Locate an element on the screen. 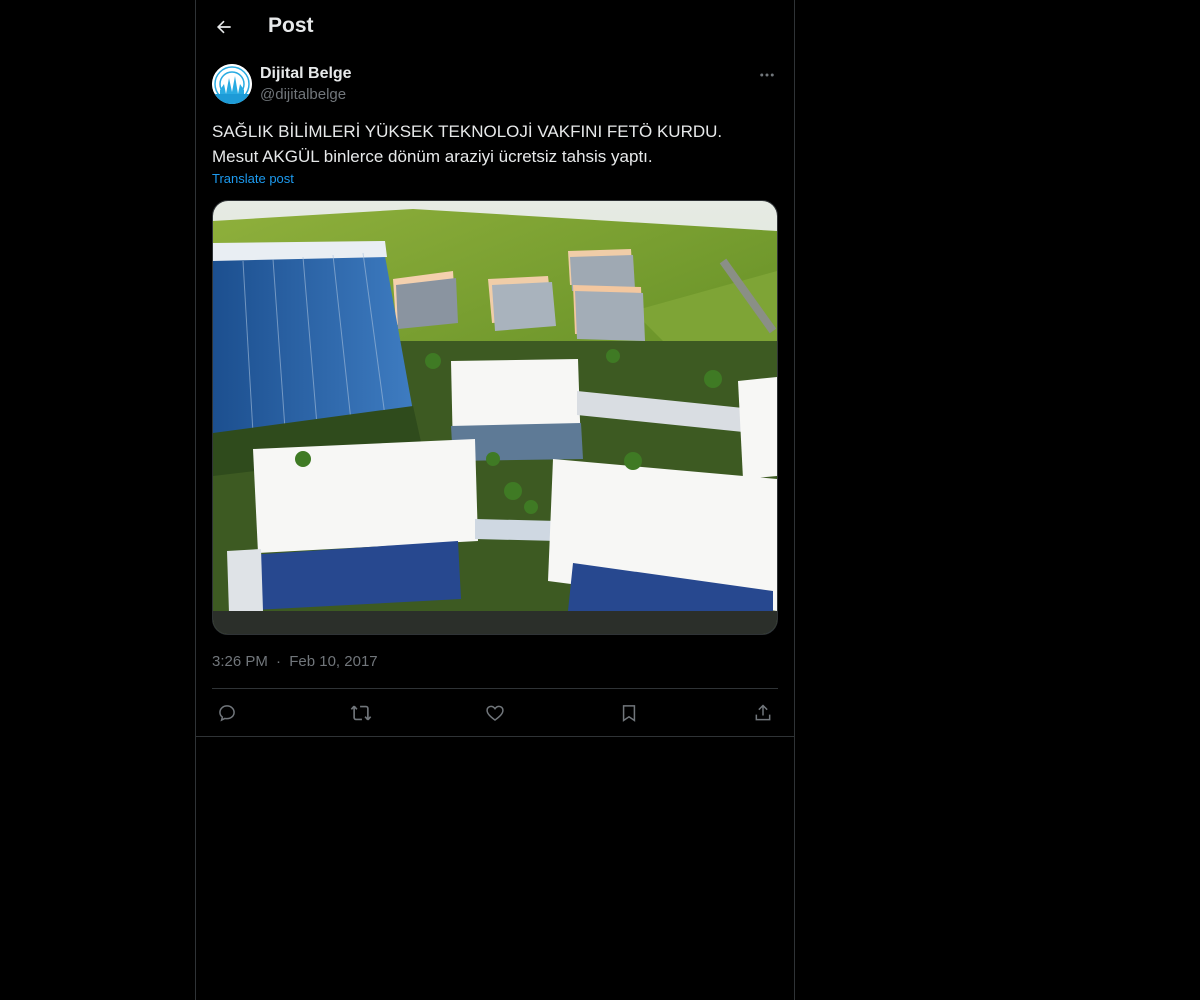 Image resolution: width=1200 pixels, height=1000 pixels. like-icon is located at coordinates (495, 713).